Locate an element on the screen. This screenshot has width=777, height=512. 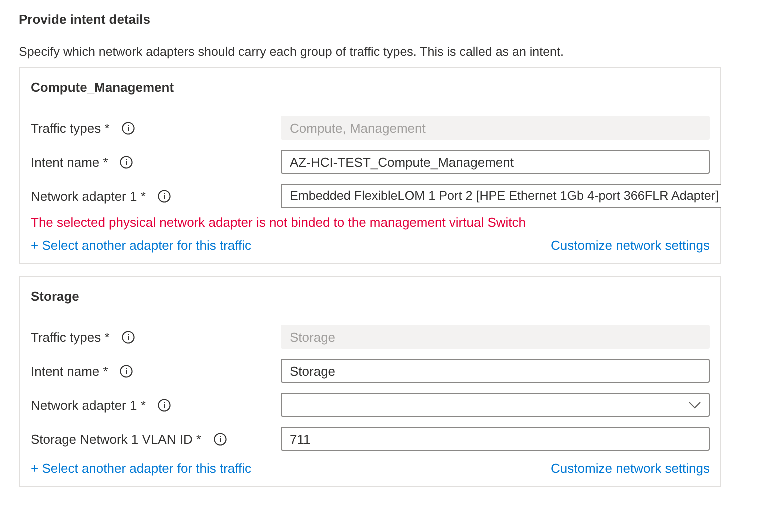
card-title: Storage is located at coordinates (55, 297).